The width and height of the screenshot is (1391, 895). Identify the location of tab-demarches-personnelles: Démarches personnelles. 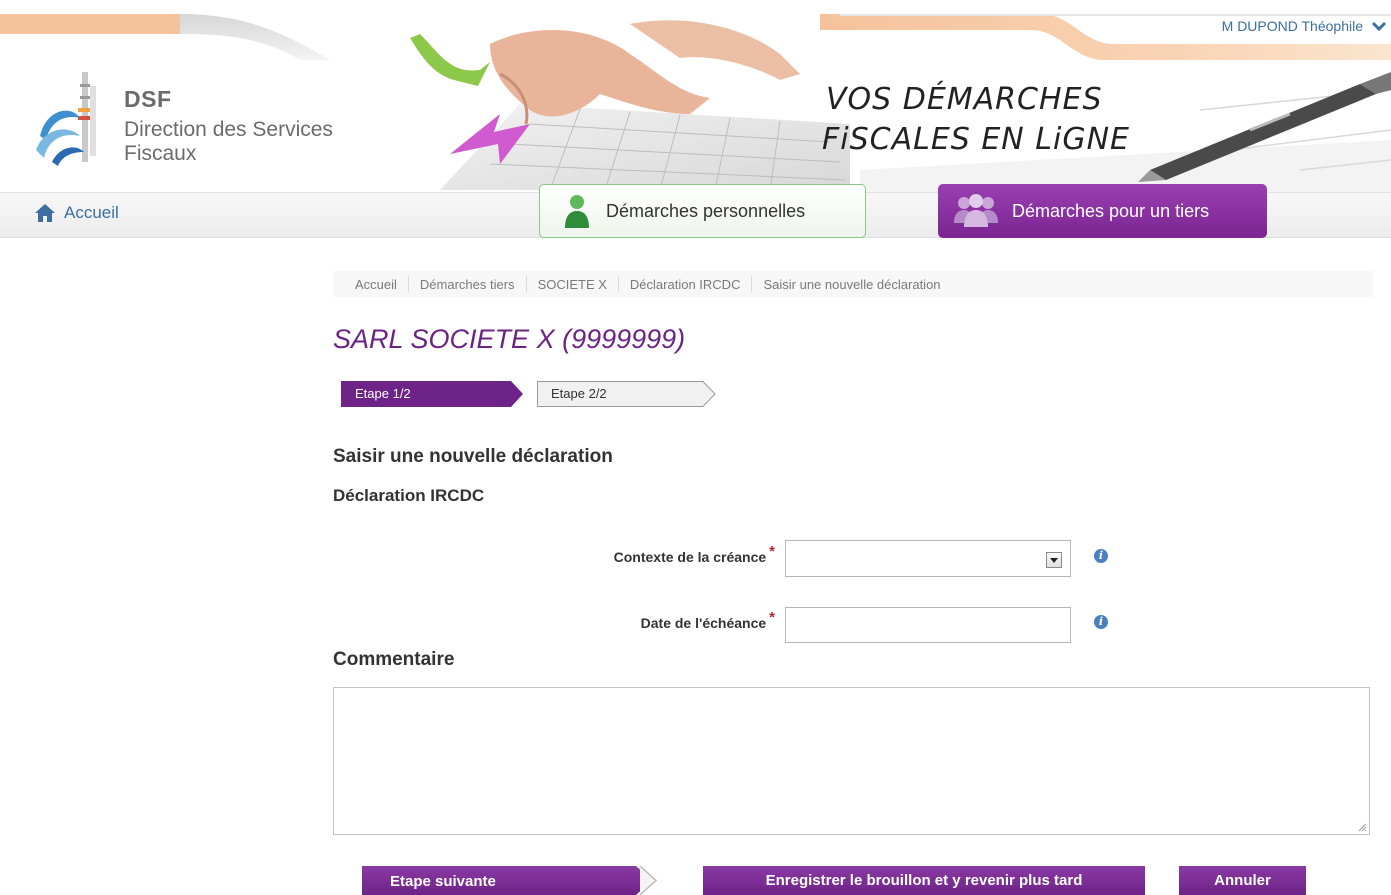
(702, 211).